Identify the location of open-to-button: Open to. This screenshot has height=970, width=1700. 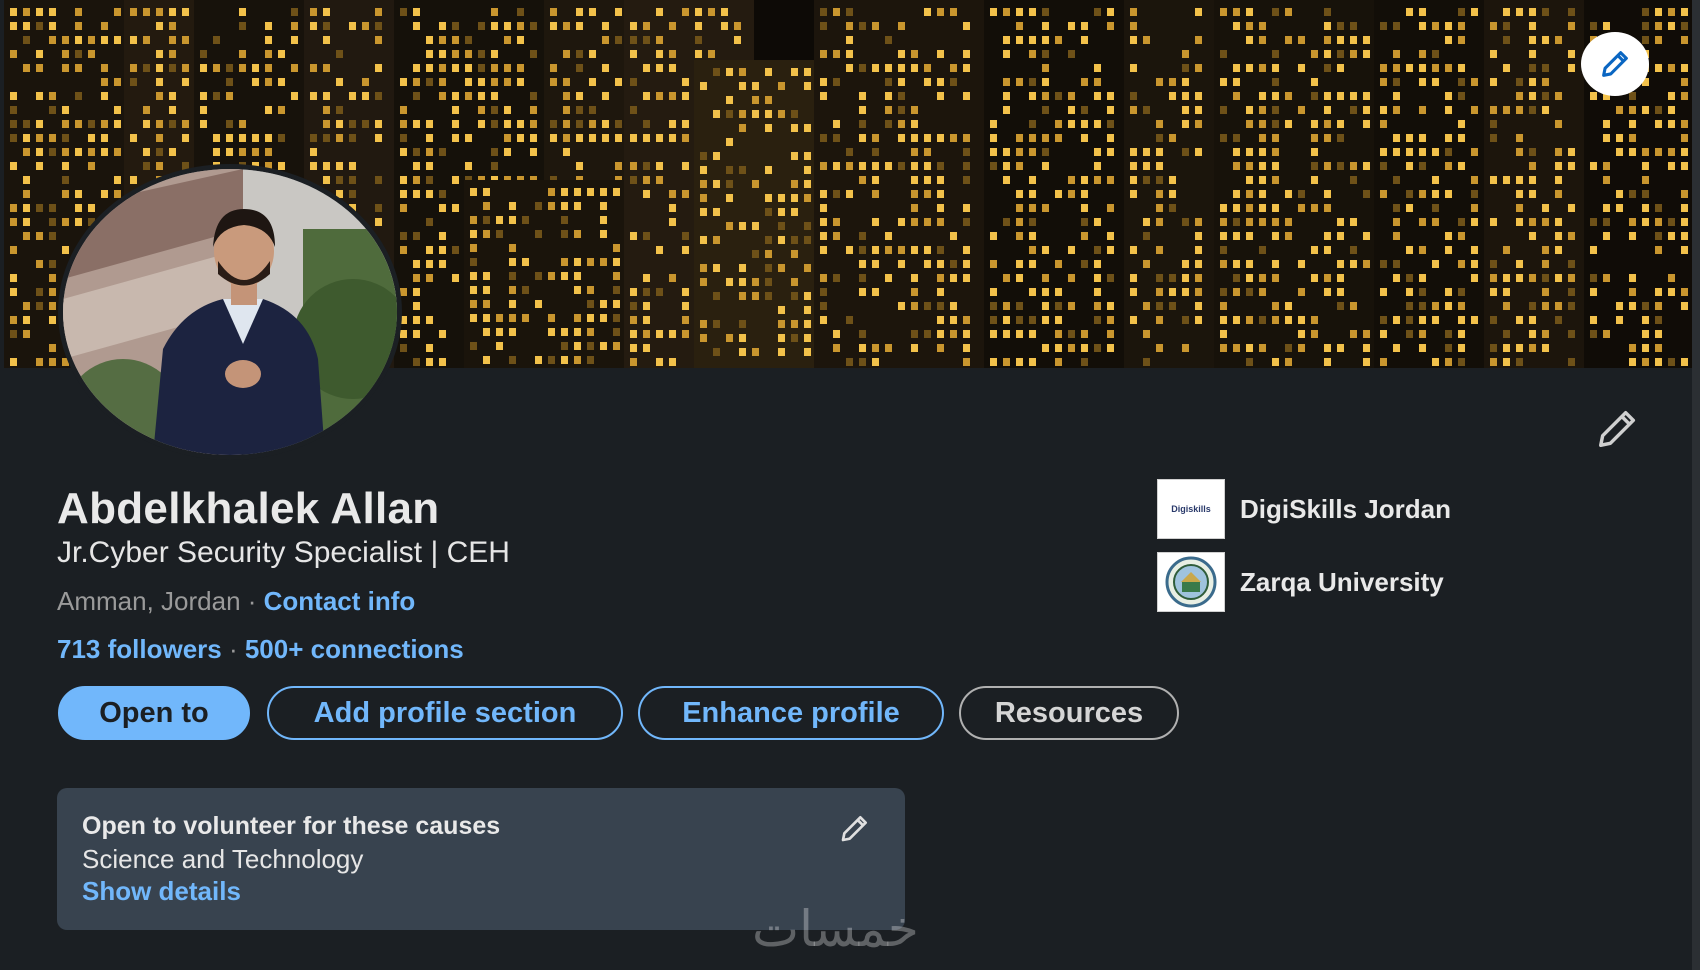
(154, 713).